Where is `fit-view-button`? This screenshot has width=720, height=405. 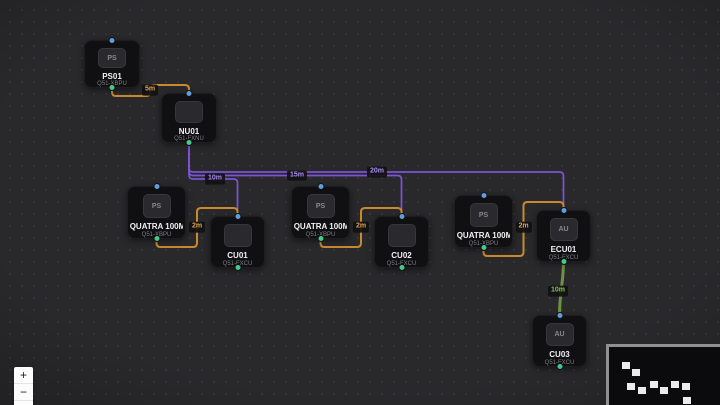
fit-view-button is located at coordinates (23, 403).